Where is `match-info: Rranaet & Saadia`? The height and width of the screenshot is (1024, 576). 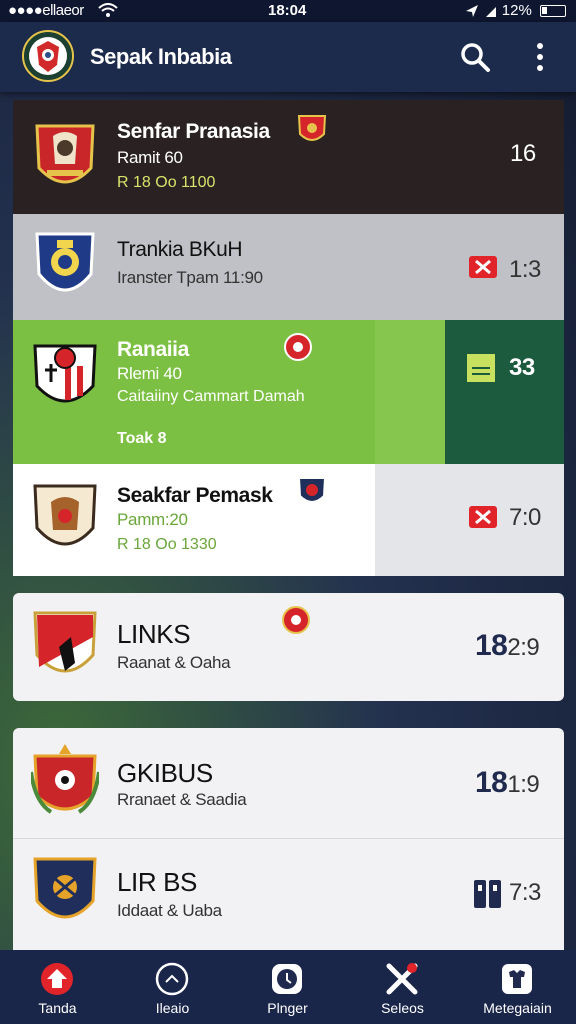 match-info: Rranaet & Saadia is located at coordinates (182, 799).